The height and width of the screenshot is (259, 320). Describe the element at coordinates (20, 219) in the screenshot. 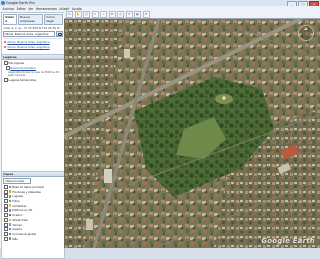

I see `layer-label: Street View` at that location.